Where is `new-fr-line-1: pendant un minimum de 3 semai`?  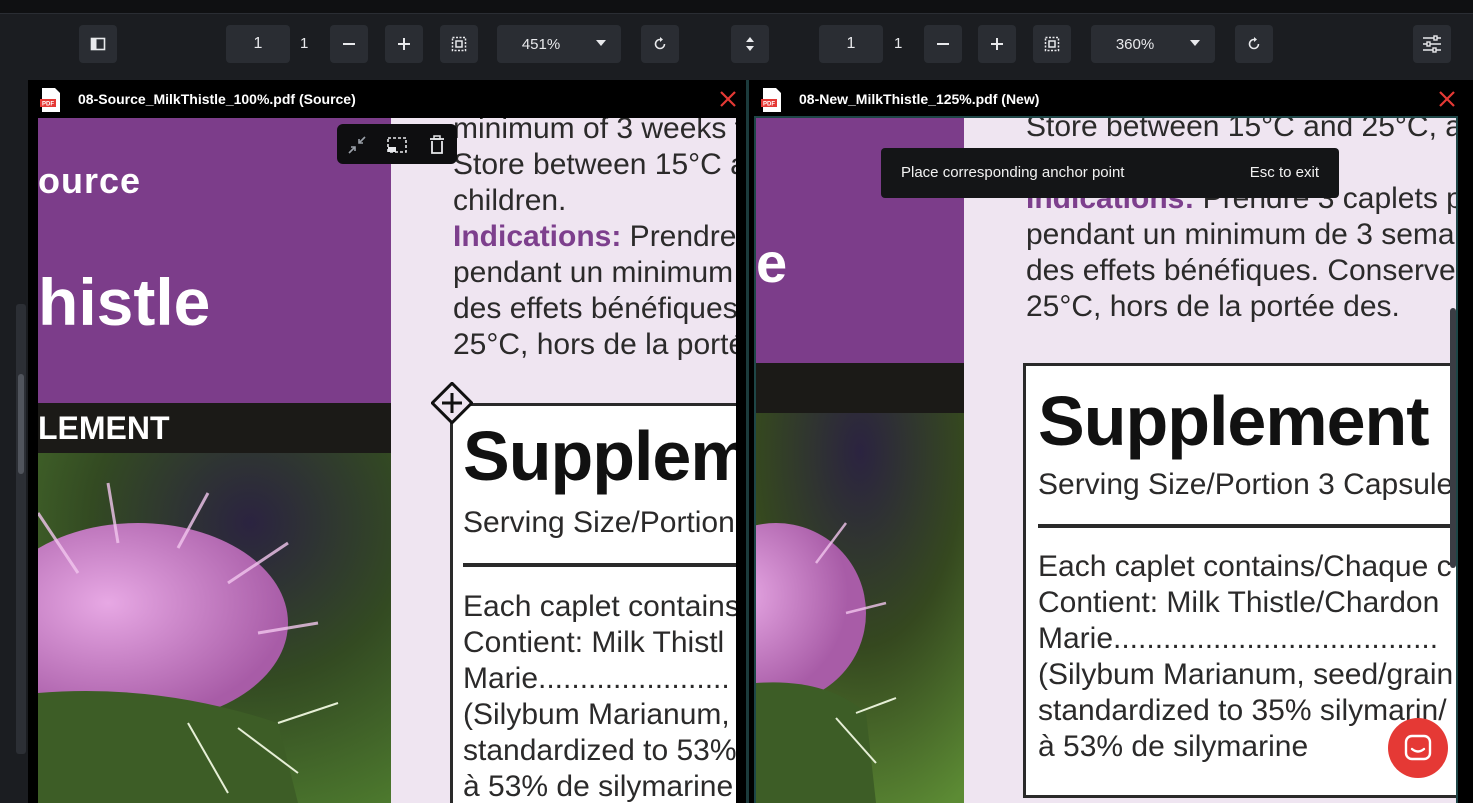 new-fr-line-1: pendant un minimum de 3 semai is located at coordinates (1241, 234).